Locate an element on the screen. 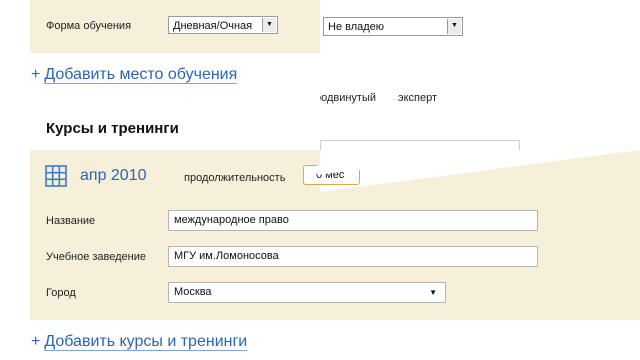 Image resolution: width=640 pixels, height=360 pixels. level-advanced-option: продвинутый is located at coordinates (348, 98).